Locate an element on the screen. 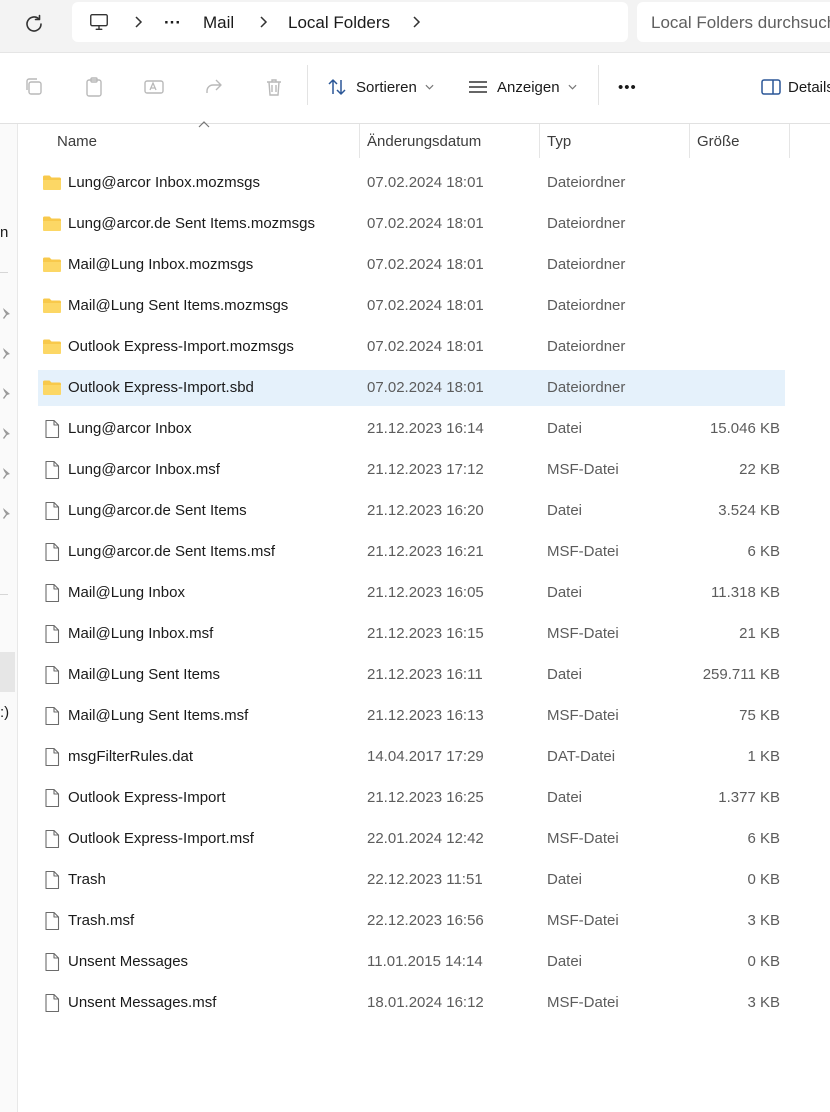  command-bar: Sortieren Anzeigen ••• Details is located at coordinates (415, 88).